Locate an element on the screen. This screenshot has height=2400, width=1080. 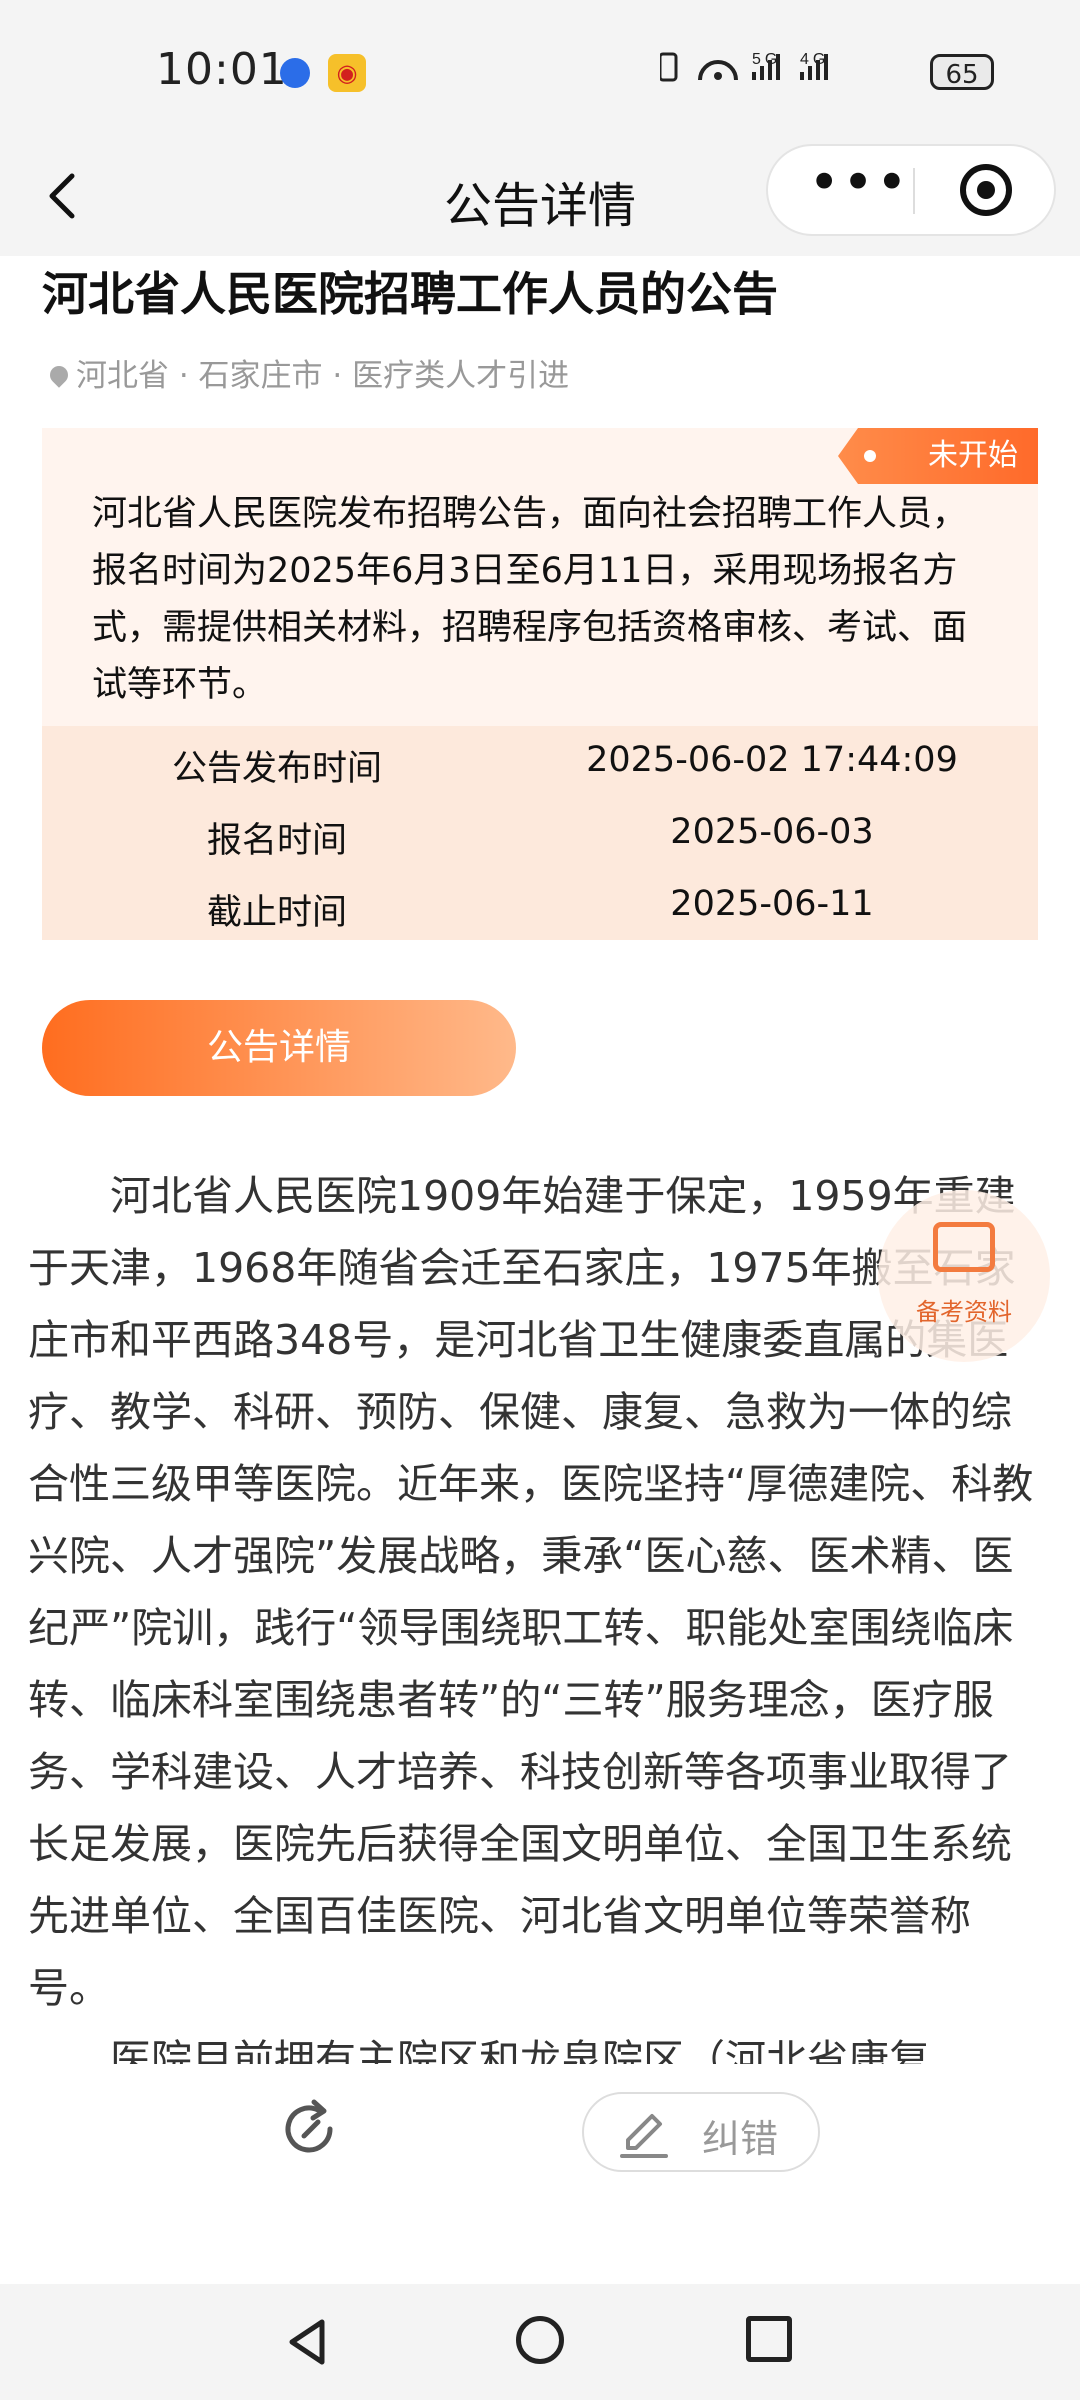
system-navigation-bar is located at coordinates (540, 2342).